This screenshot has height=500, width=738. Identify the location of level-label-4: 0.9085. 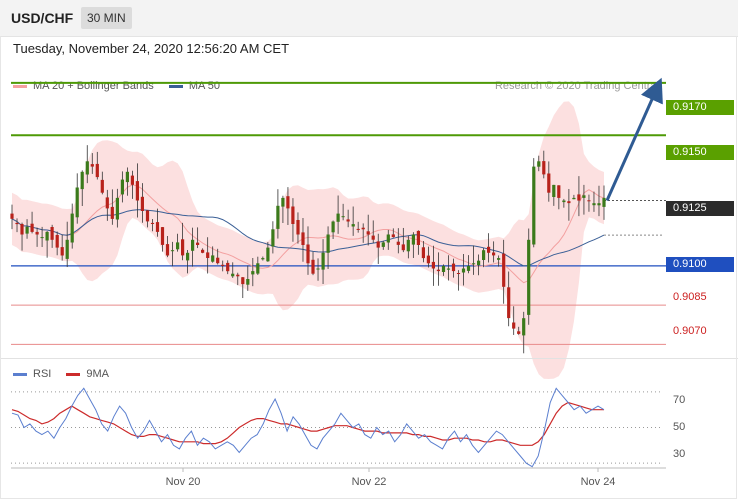
(690, 297).